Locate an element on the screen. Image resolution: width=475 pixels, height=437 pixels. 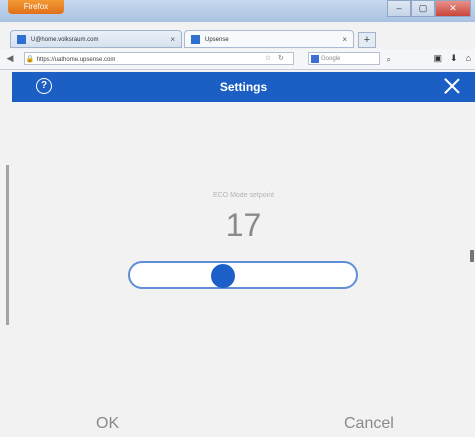
tab-strip: U@home.volksraum.com × Upsense × + is located at coordinates (237, 39).